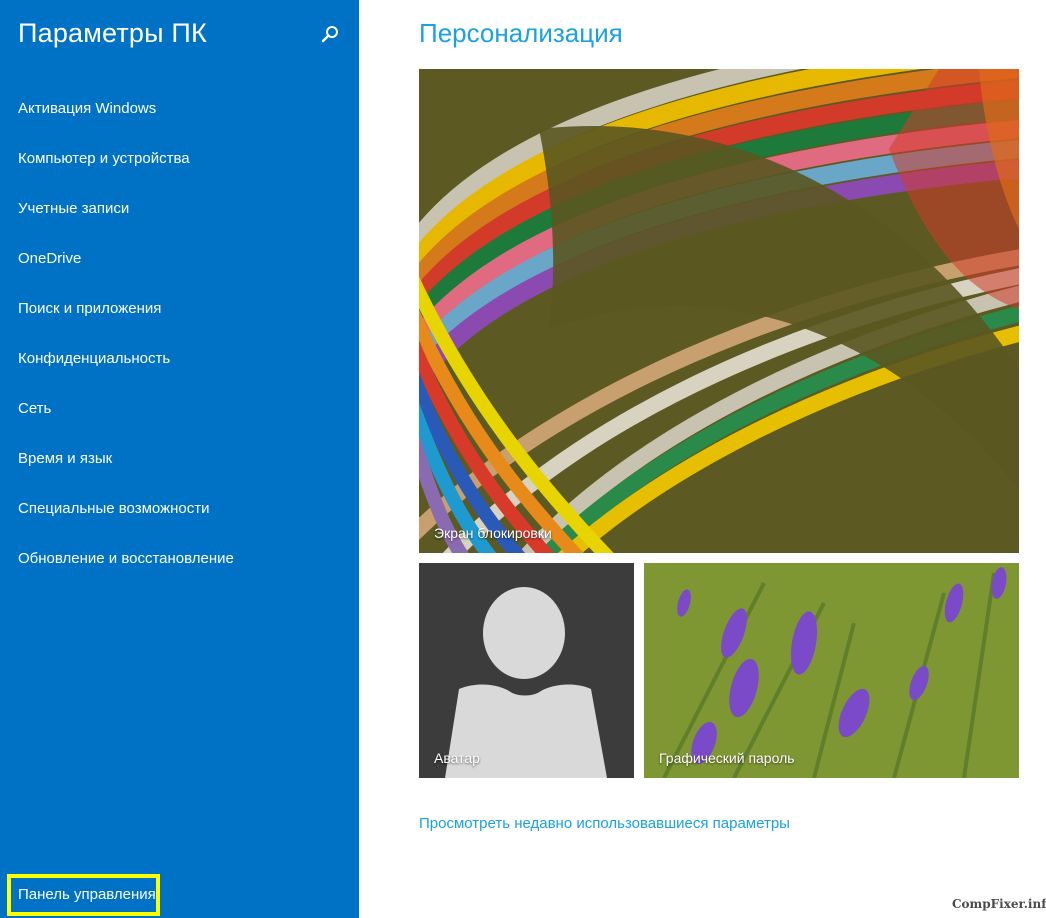  What do you see at coordinates (179, 209) in the screenshot?
I see `sidebar-item-accounts: Учетные записи` at bounding box center [179, 209].